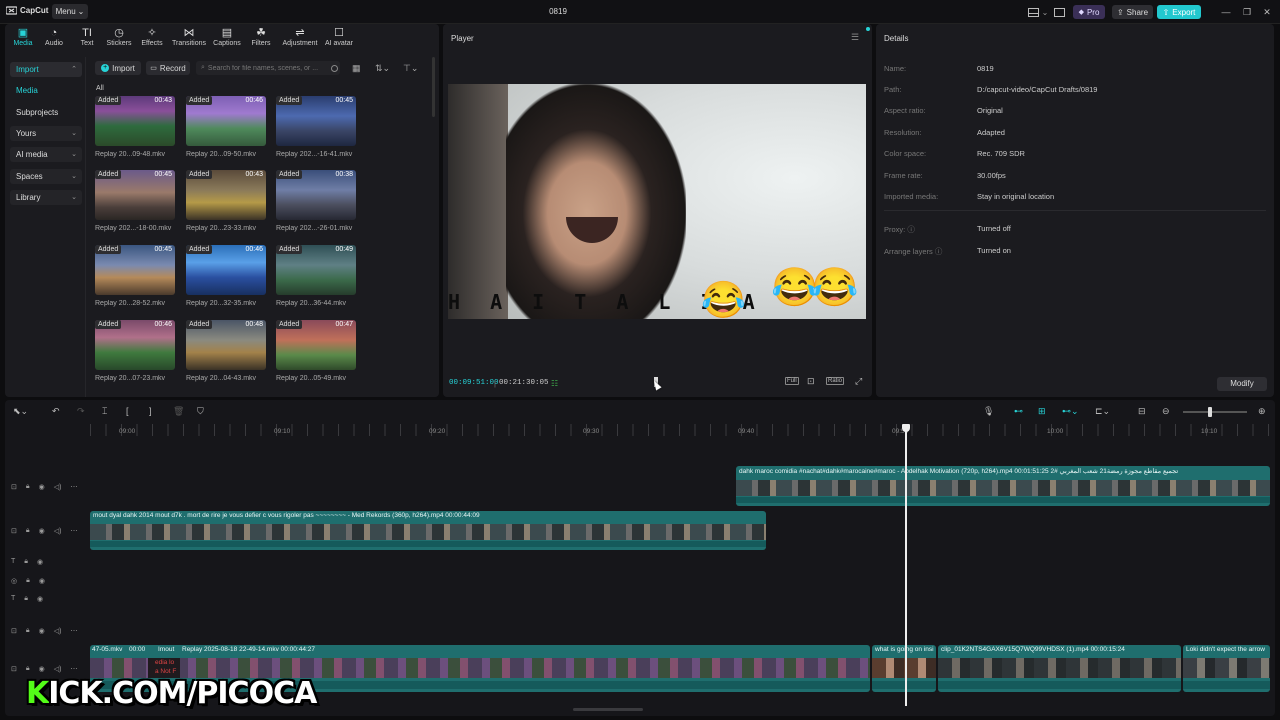  I want to click on filter-icon: ⊤⌄, so click(410, 68).